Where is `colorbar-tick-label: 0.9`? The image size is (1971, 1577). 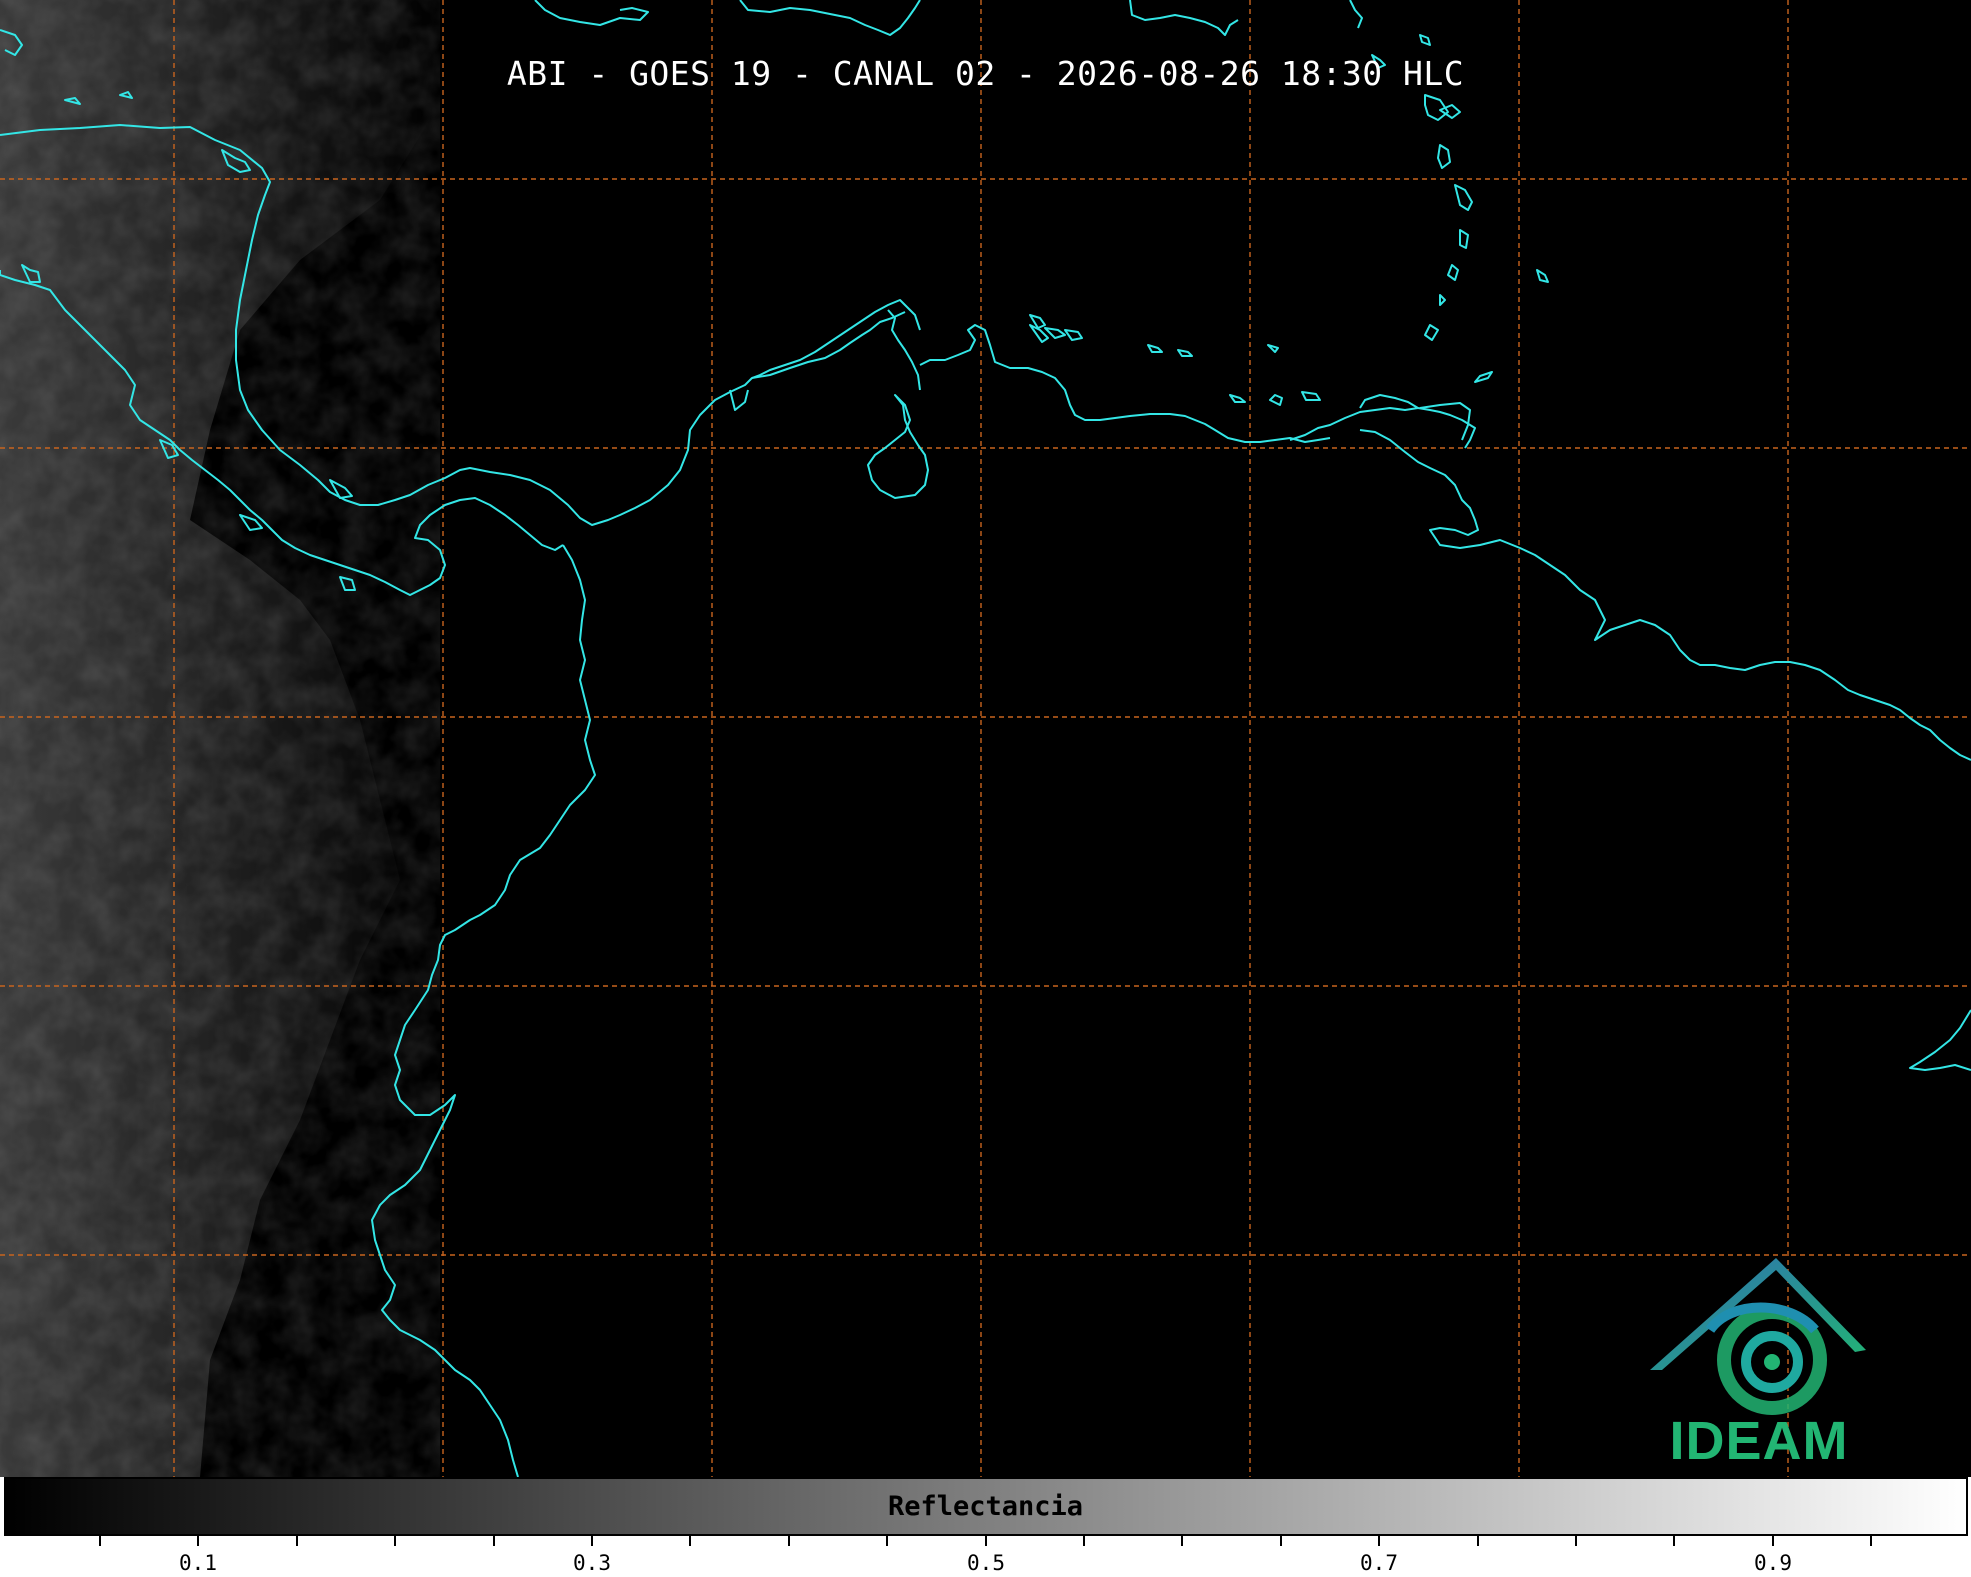
colorbar-tick-label: 0.9 is located at coordinates (1773, 1563).